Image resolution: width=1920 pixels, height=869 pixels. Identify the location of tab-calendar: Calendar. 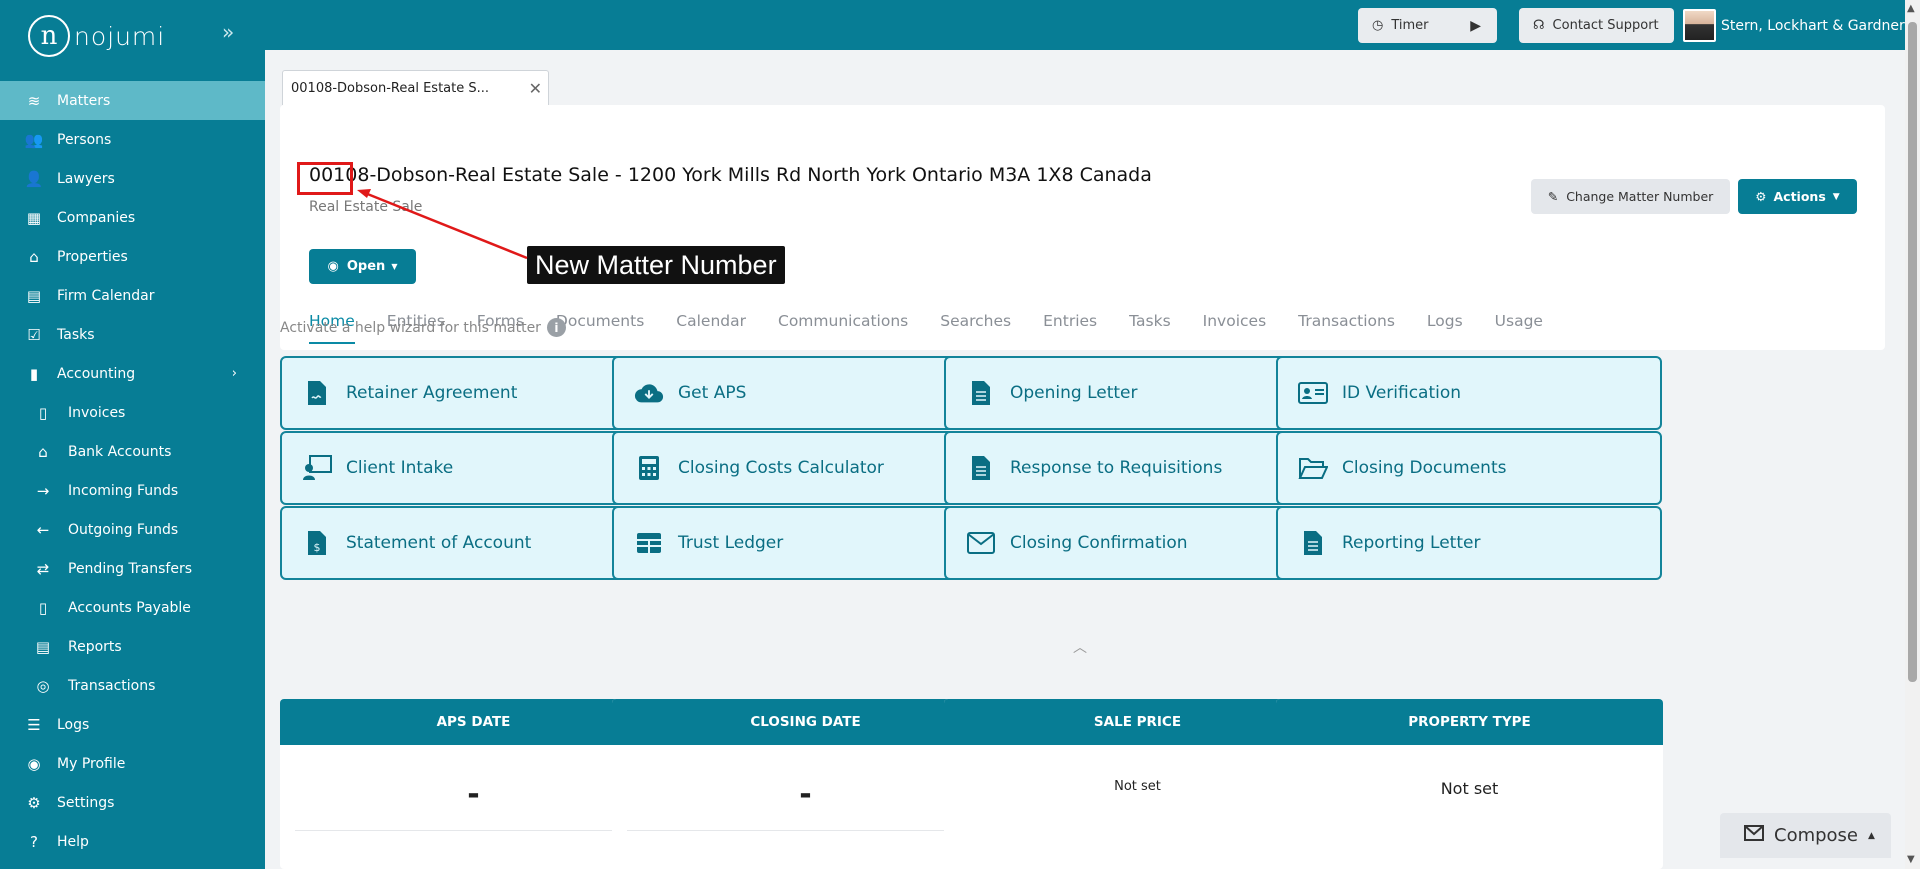
(711, 328).